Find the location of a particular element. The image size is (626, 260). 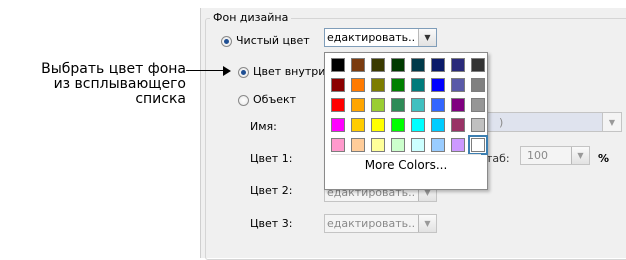

color3-label: Цвет 3: is located at coordinates (271, 223).